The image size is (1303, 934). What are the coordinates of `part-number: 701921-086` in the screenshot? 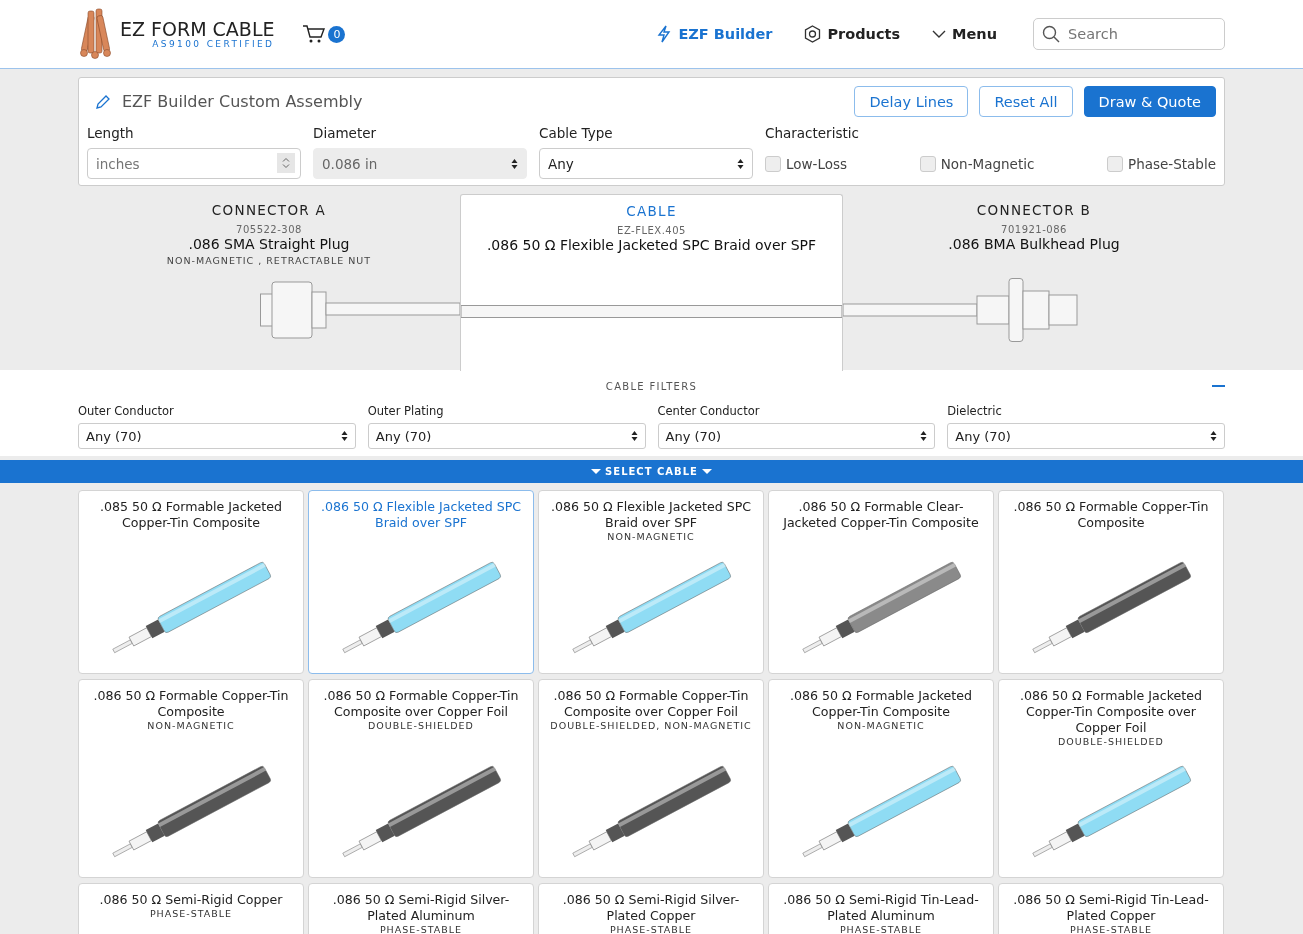 It's located at (1034, 229).